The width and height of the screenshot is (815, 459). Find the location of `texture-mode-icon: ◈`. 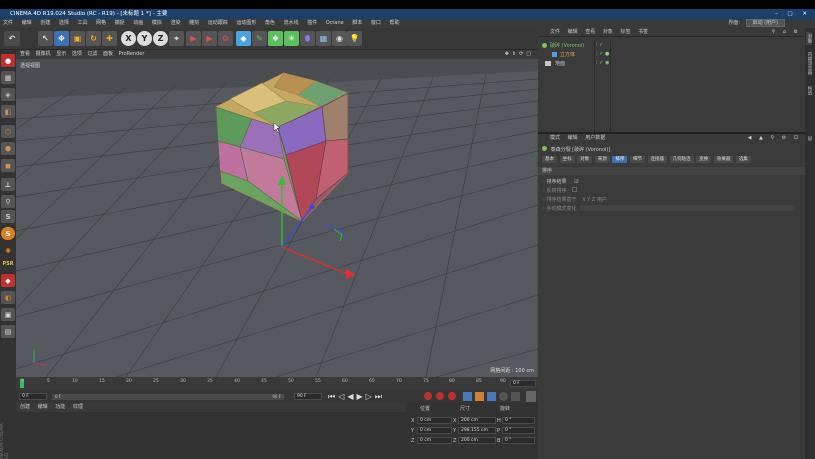

texture-mode-icon: ◈ is located at coordinates (8, 94).